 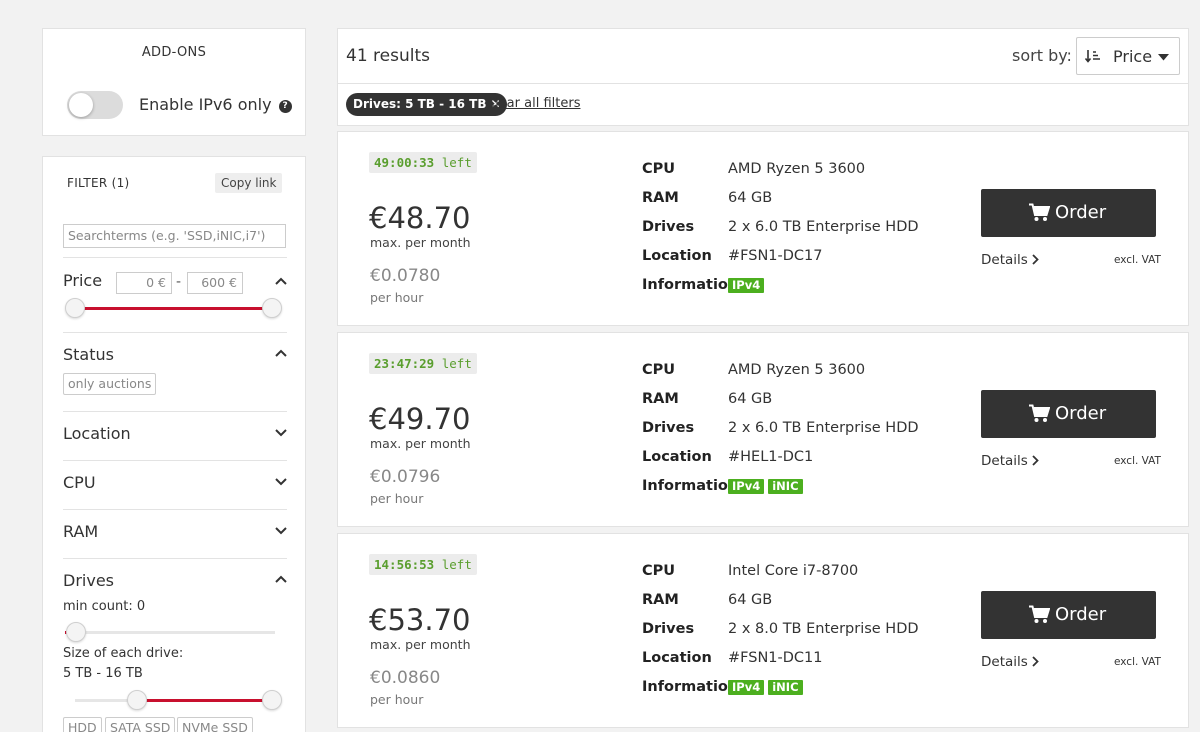 I want to click on hdd-chip: HDD, so click(x=82, y=724).